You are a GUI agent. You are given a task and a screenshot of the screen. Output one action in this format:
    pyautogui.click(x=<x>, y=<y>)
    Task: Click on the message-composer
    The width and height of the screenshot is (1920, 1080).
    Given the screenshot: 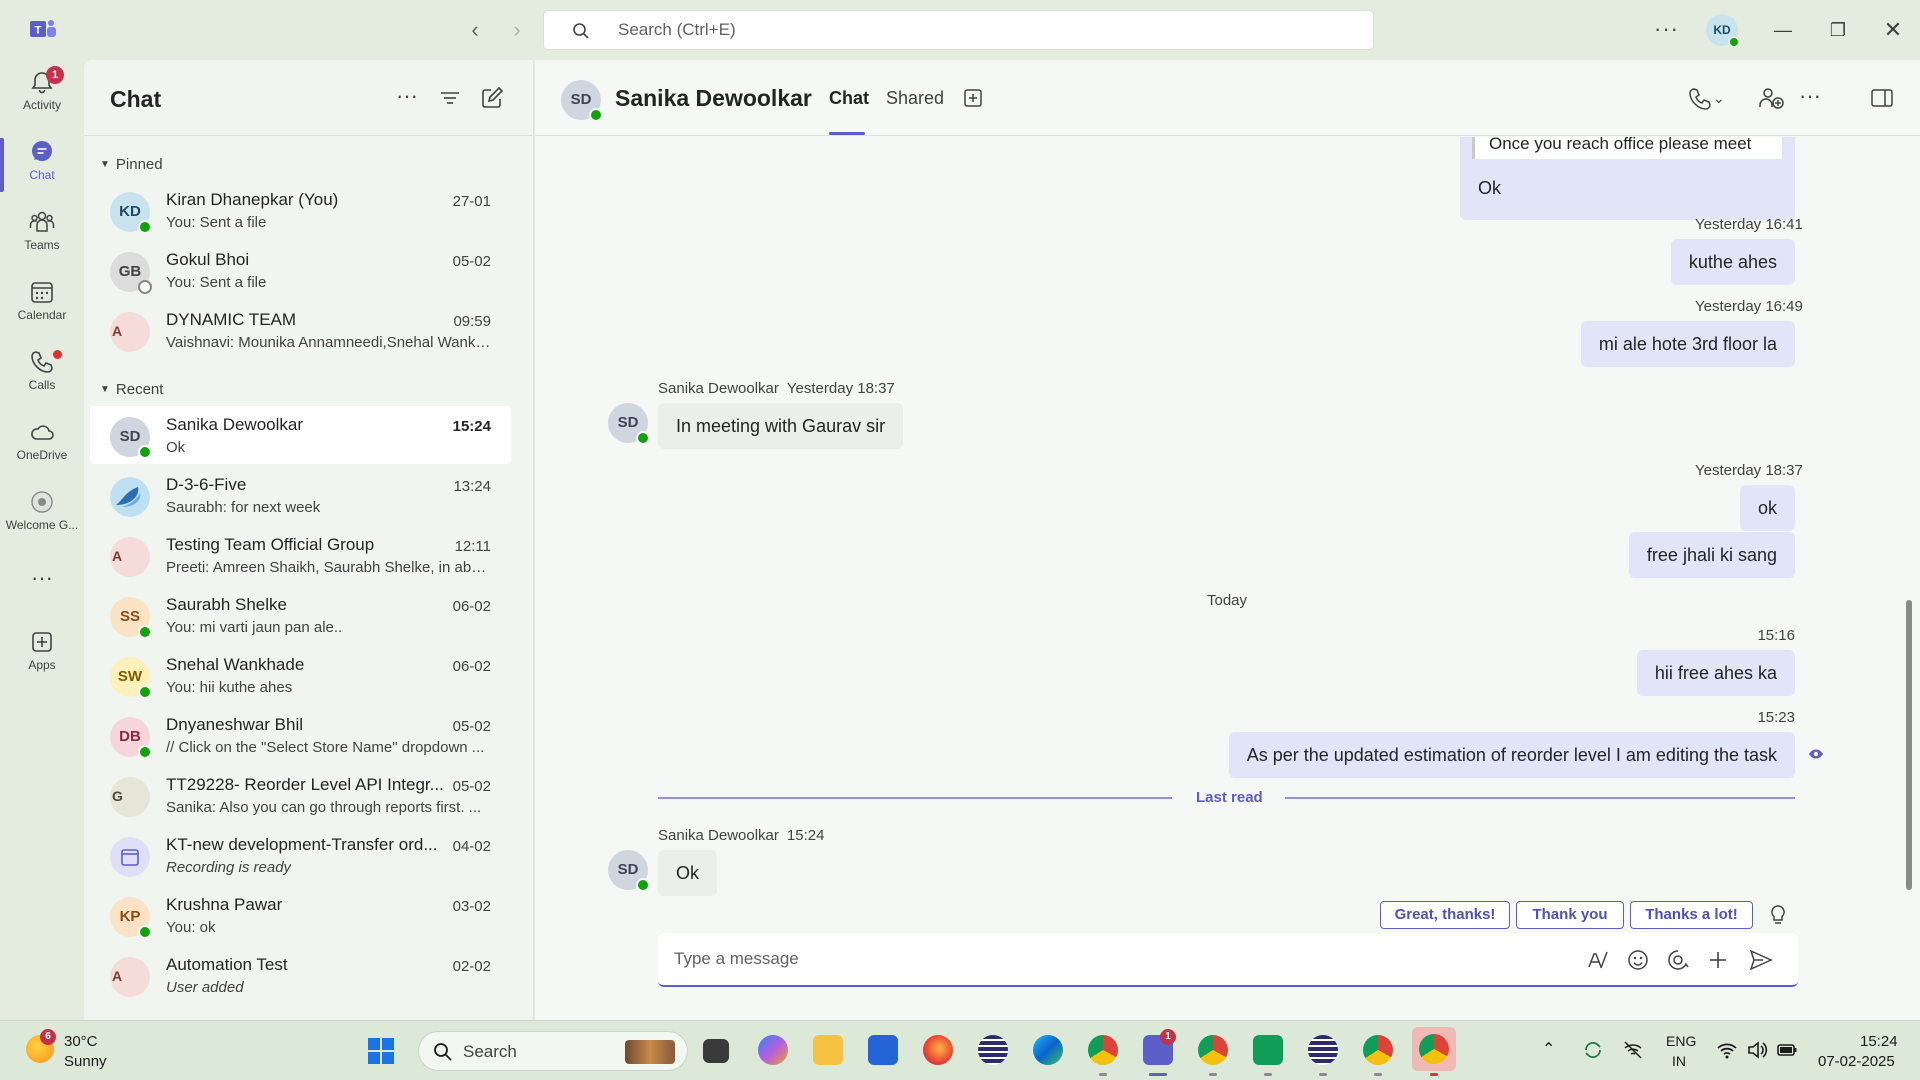 What is the action you would take?
    pyautogui.click(x=1228, y=960)
    